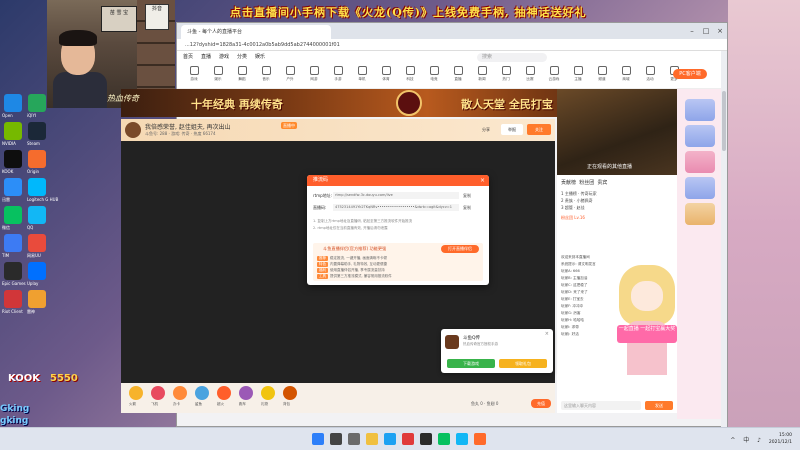 The image size is (800, 450). What do you see at coordinates (246, 393) in the screenshot?
I see `gift-car-icon` at bounding box center [246, 393].